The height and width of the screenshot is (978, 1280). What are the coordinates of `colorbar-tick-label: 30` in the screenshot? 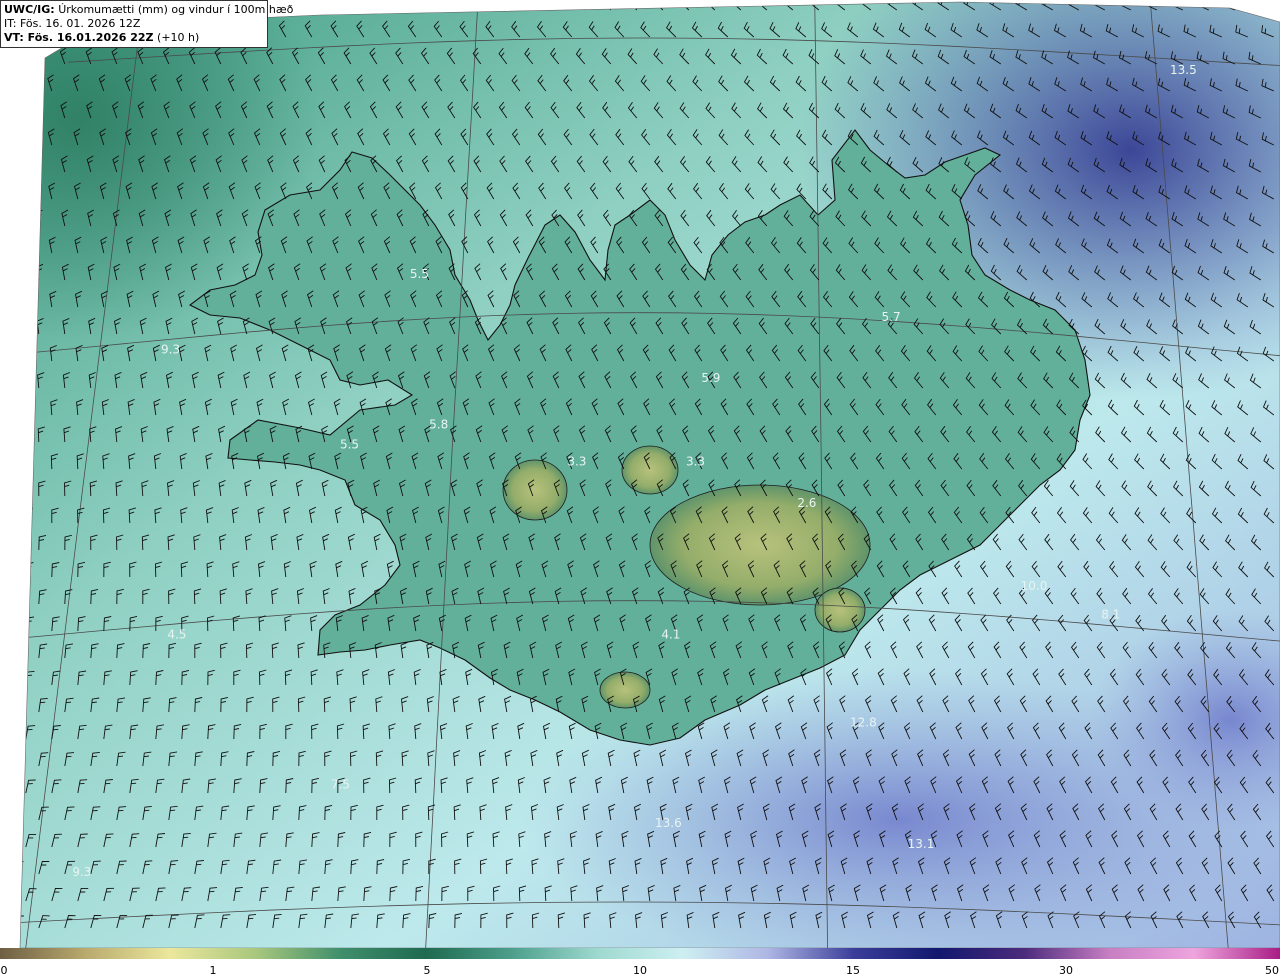 It's located at (1066, 970).